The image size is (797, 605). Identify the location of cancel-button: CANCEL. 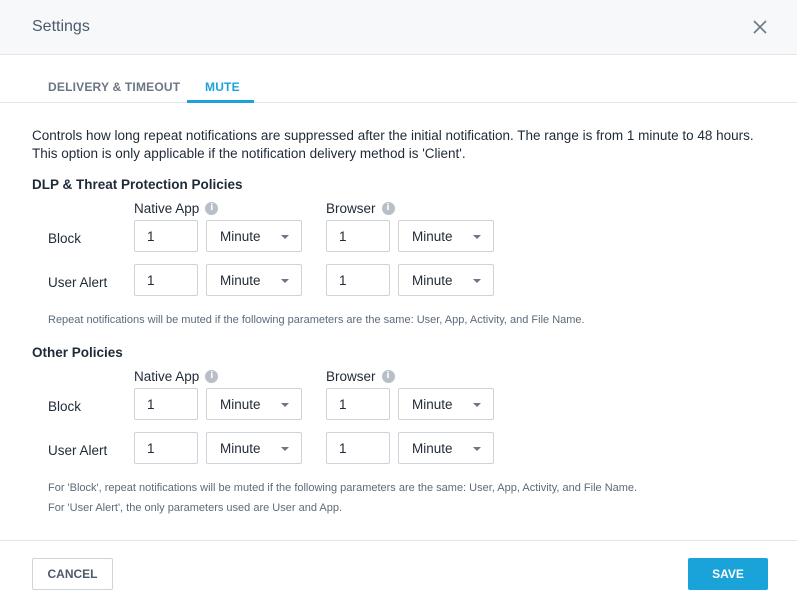
(72, 574).